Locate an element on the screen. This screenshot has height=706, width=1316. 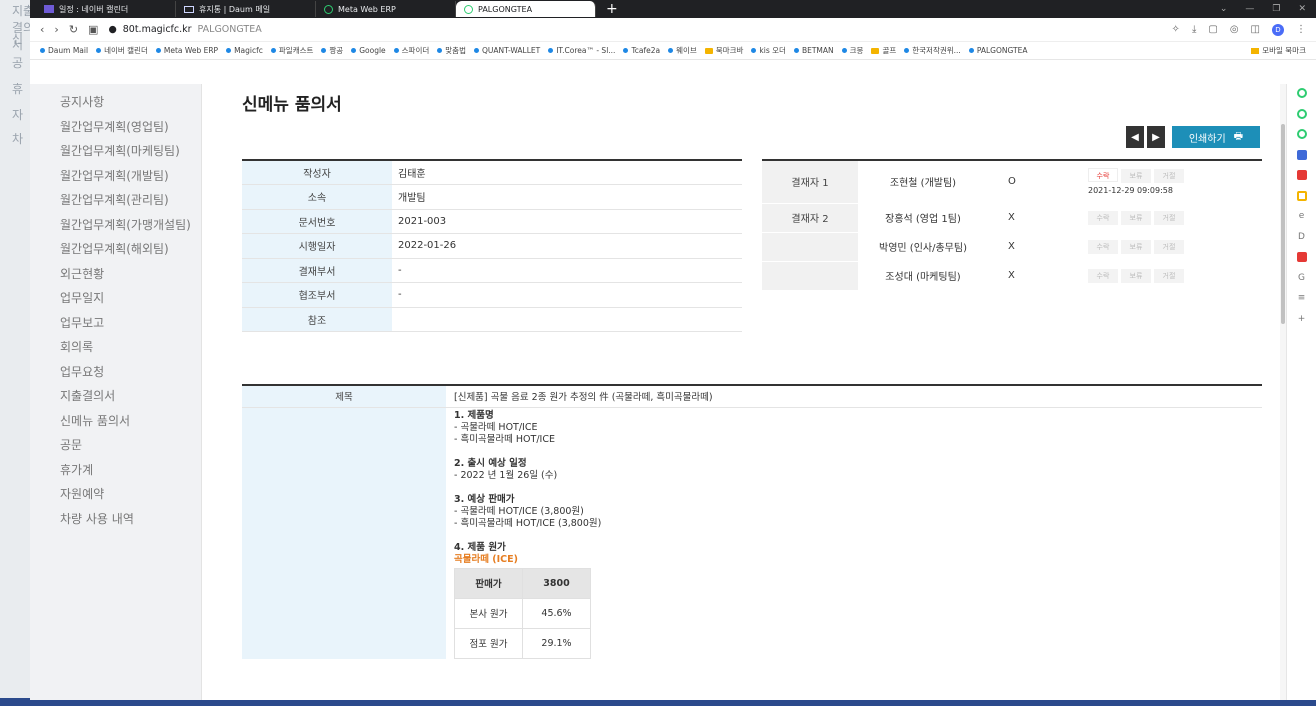
bookmark-item: QUANT-WALLET is located at coordinates (507, 50).